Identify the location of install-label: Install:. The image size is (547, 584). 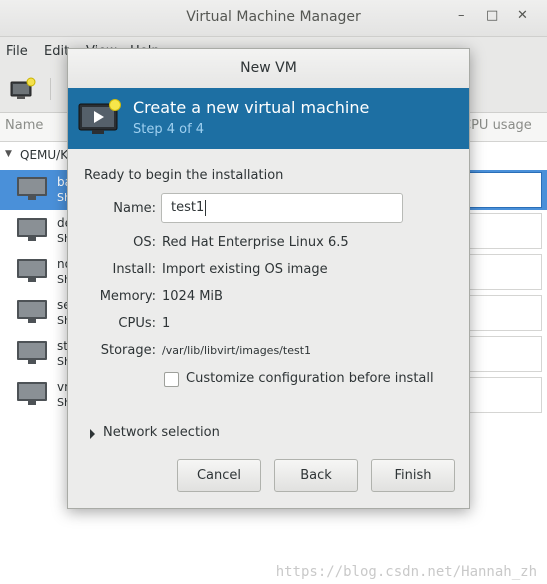
(134, 269).